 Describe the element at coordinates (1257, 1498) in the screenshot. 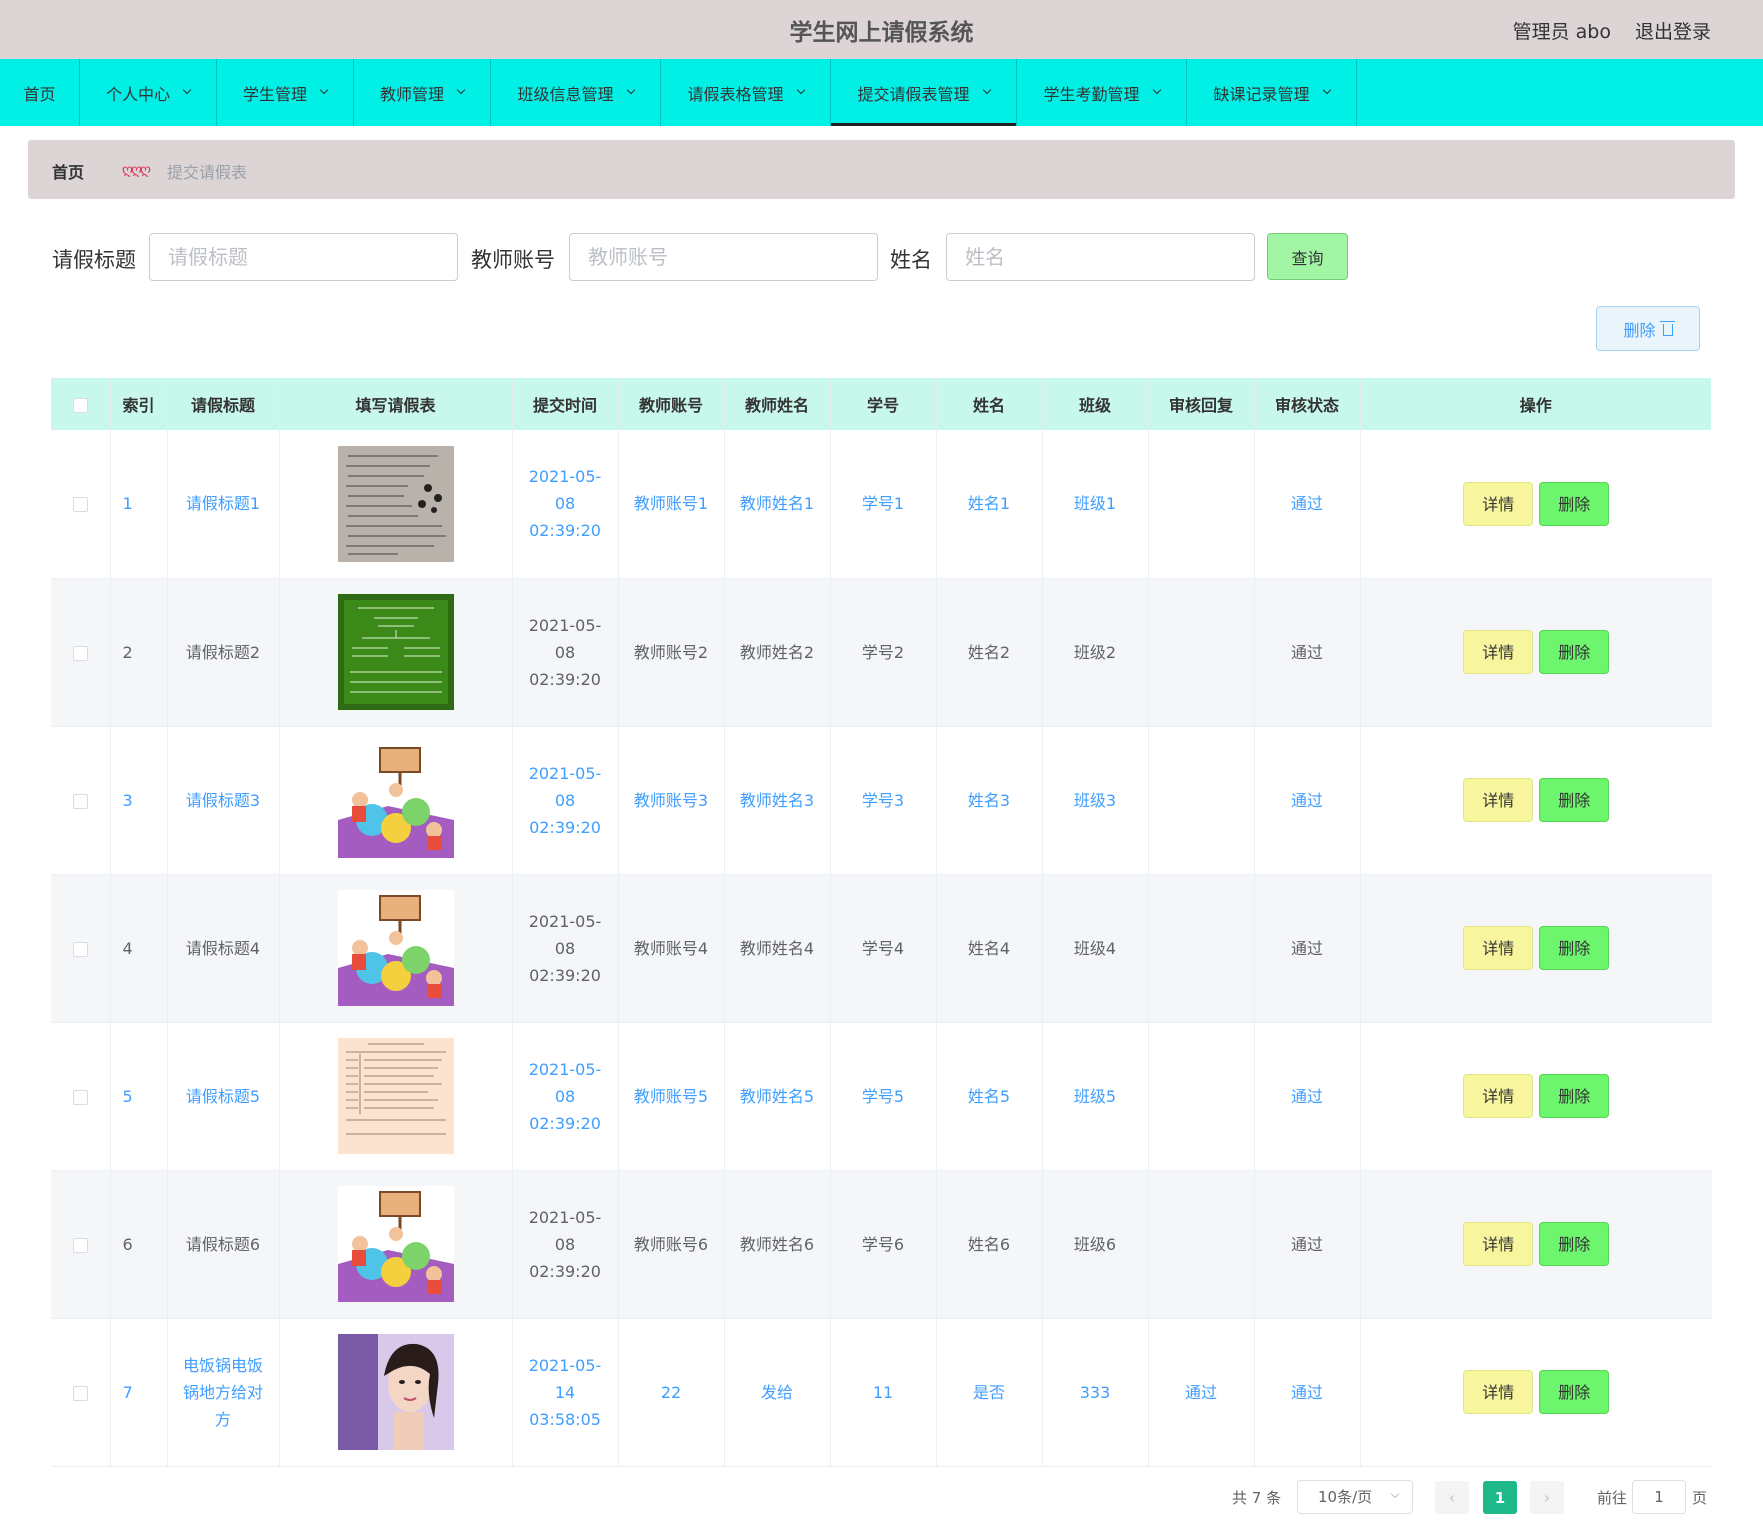

I see `pagination-total: 共 7 条` at that location.